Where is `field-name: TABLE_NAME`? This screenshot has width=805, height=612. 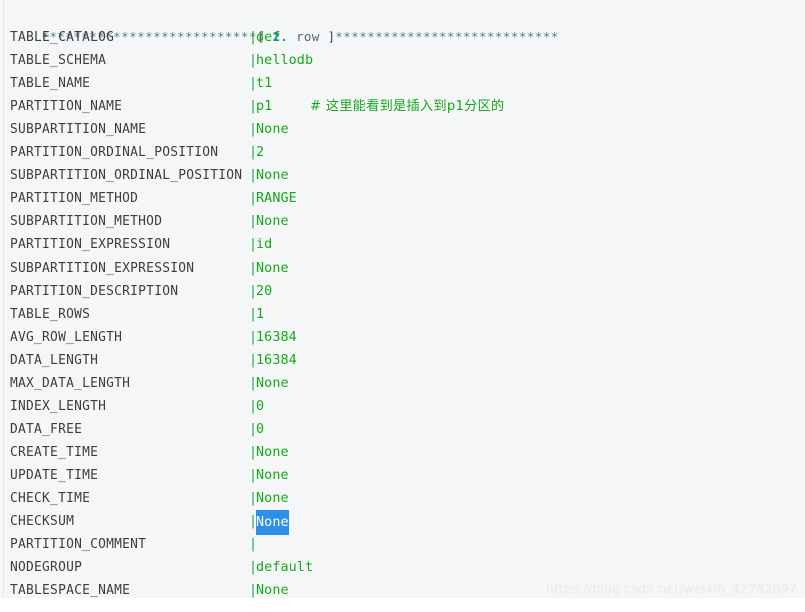
field-name: TABLE_NAME is located at coordinates (50, 84).